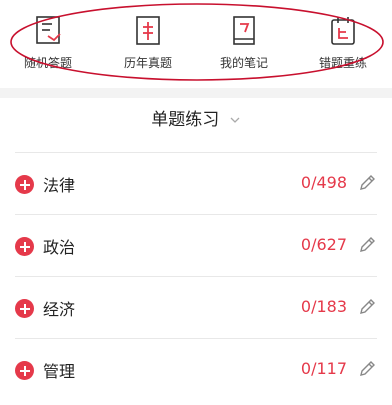 This screenshot has width=392, height=405. What do you see at coordinates (323, 182) in the screenshot?
I see `subject-progress: 0/498` at bounding box center [323, 182].